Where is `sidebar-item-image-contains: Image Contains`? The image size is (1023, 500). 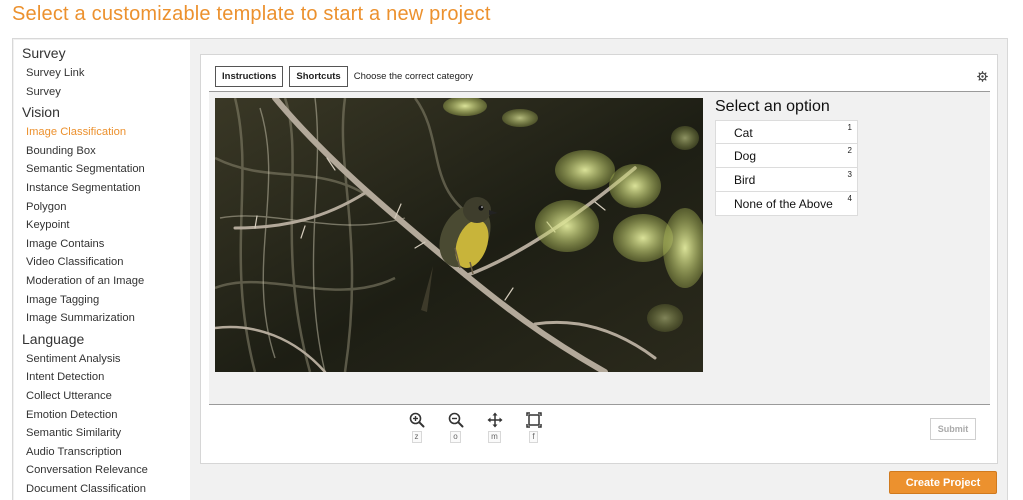 sidebar-item-image-contains: Image Contains is located at coordinates (102, 244).